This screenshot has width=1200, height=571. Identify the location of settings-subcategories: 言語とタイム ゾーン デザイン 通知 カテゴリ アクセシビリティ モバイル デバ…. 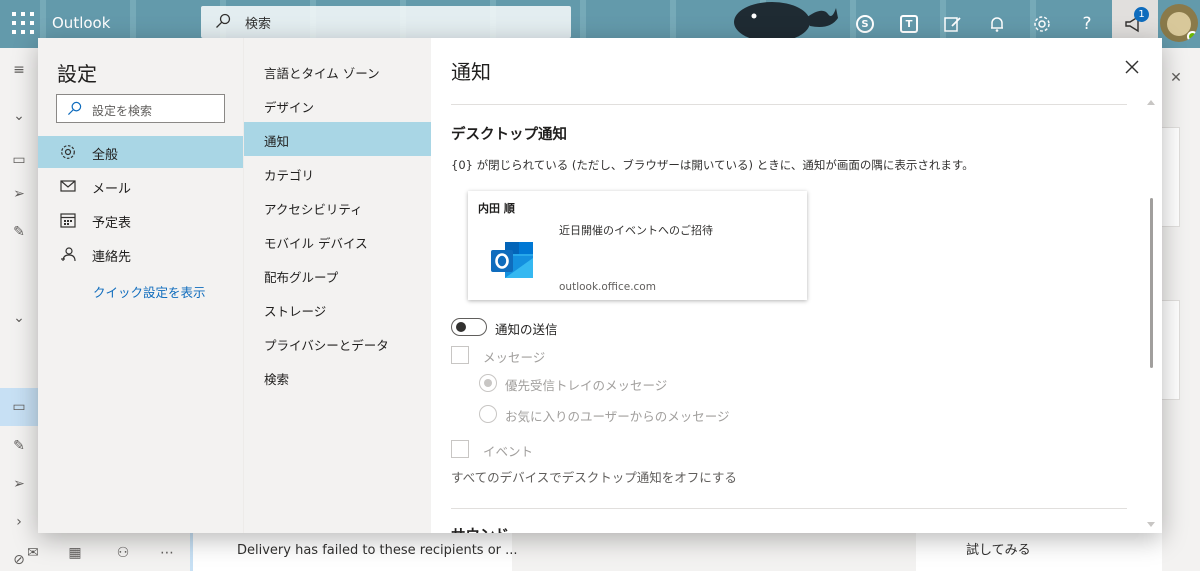
(337, 285).